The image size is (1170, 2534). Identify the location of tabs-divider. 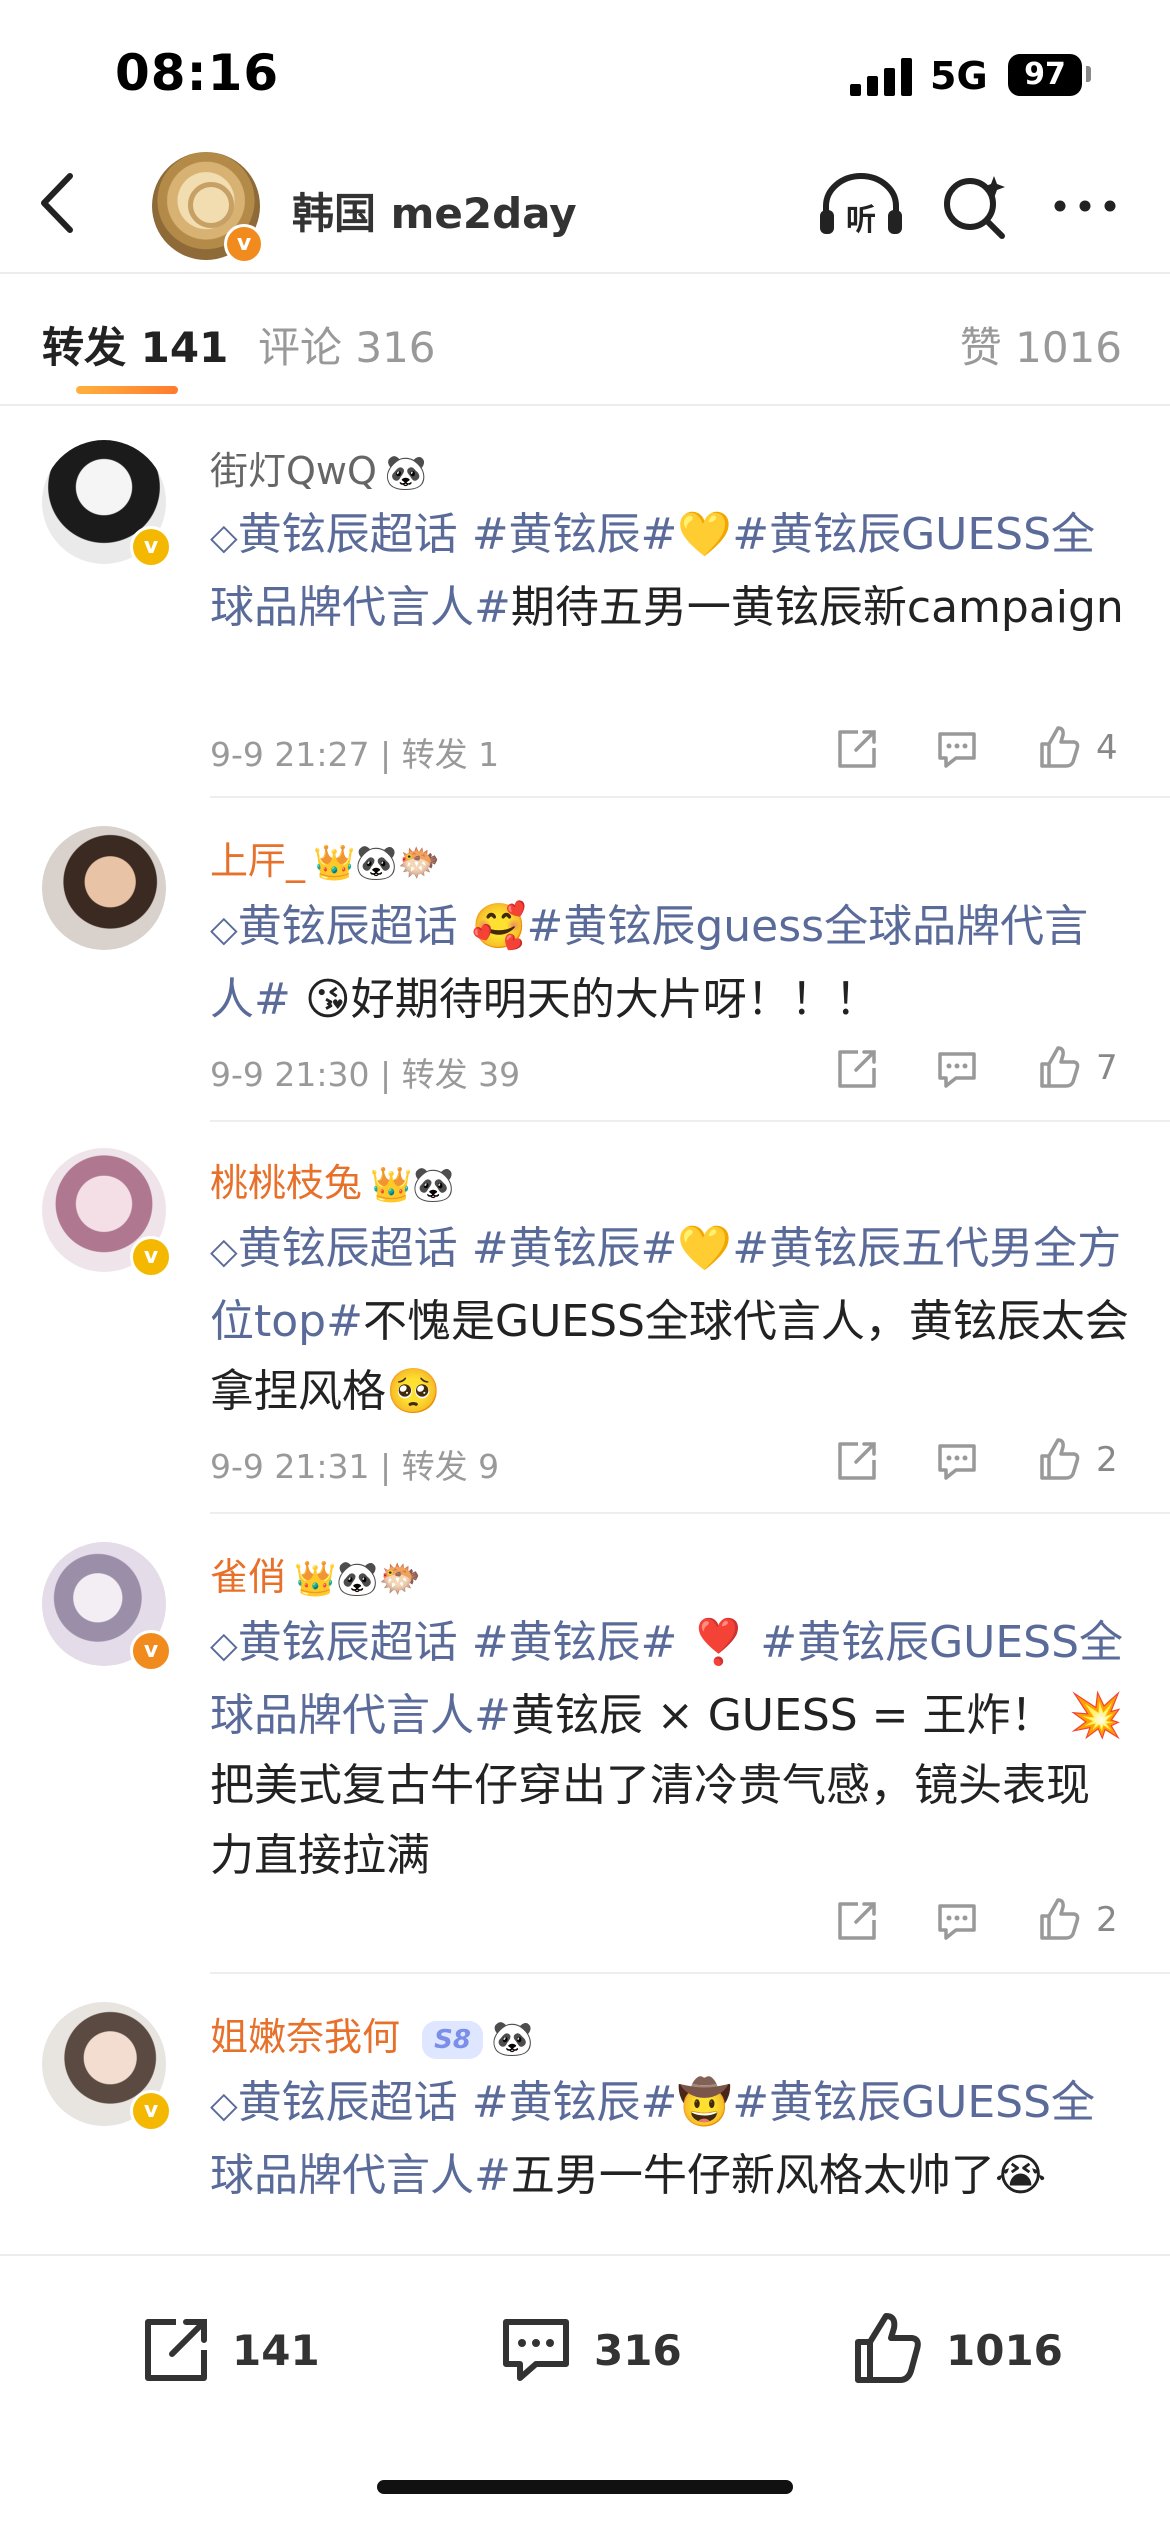
(585, 405).